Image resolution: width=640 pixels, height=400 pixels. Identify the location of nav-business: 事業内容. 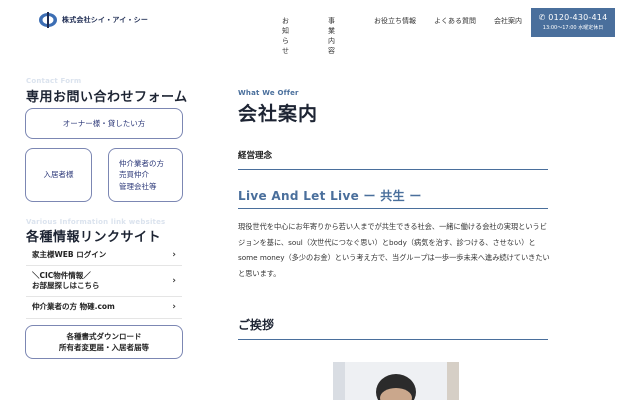
(331, 36).